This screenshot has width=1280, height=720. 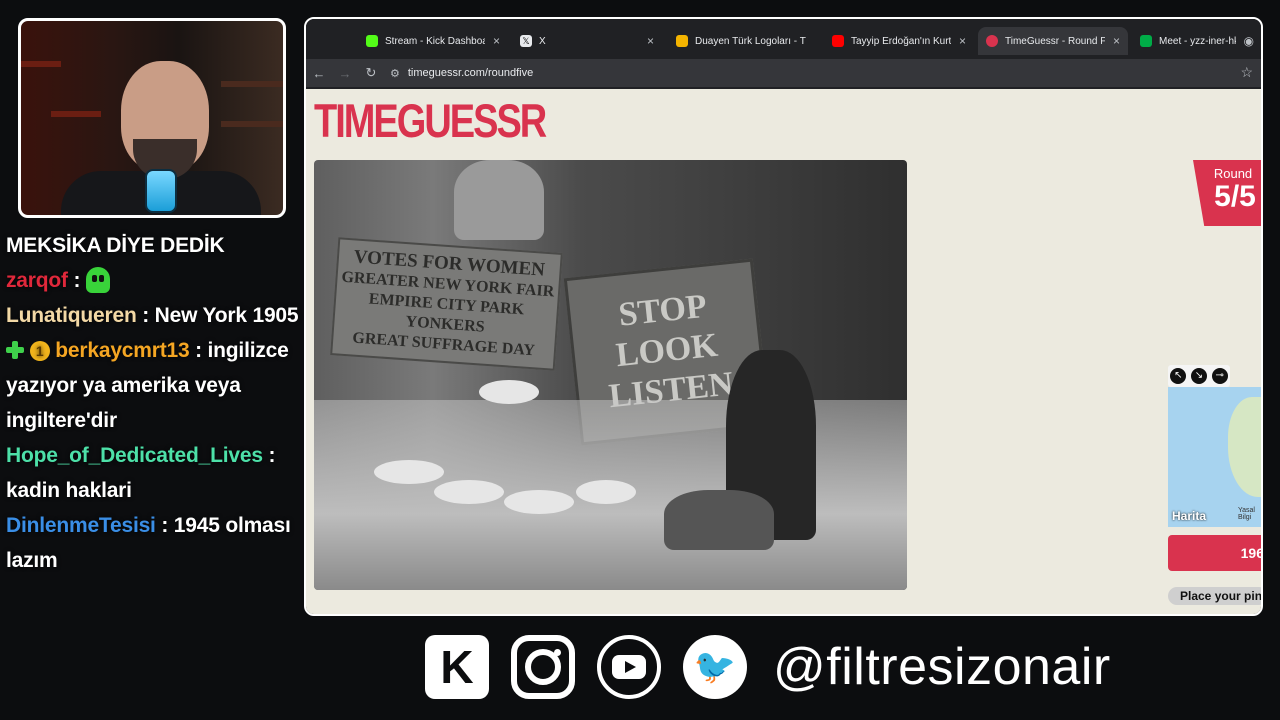 I want to click on shrink-map-icon: ↘, so click(x=1198, y=376).